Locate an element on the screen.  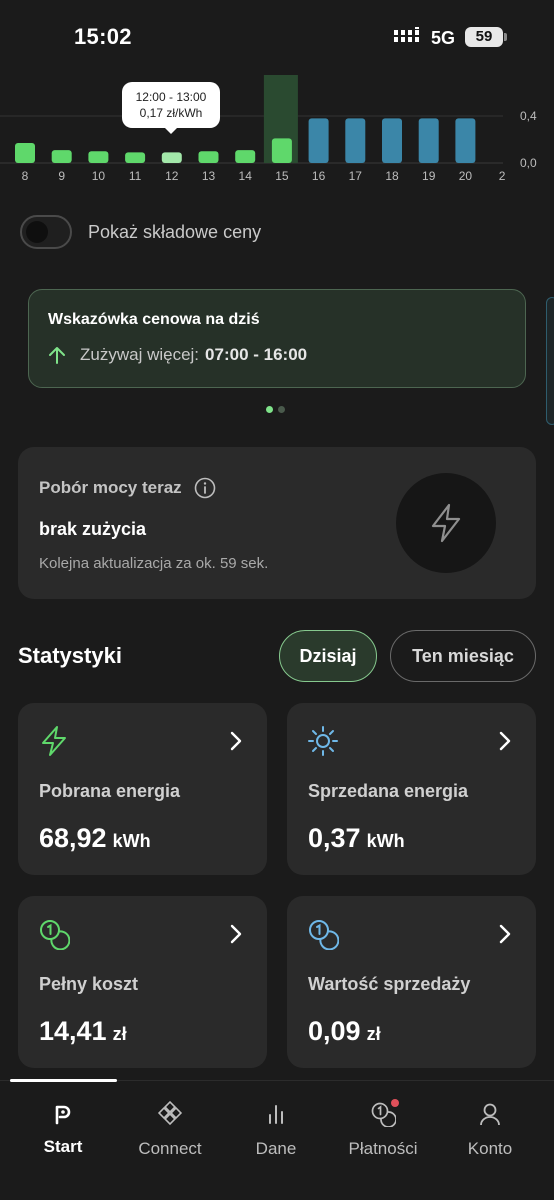
status-time: 15:02 is located at coordinates (103, 36).